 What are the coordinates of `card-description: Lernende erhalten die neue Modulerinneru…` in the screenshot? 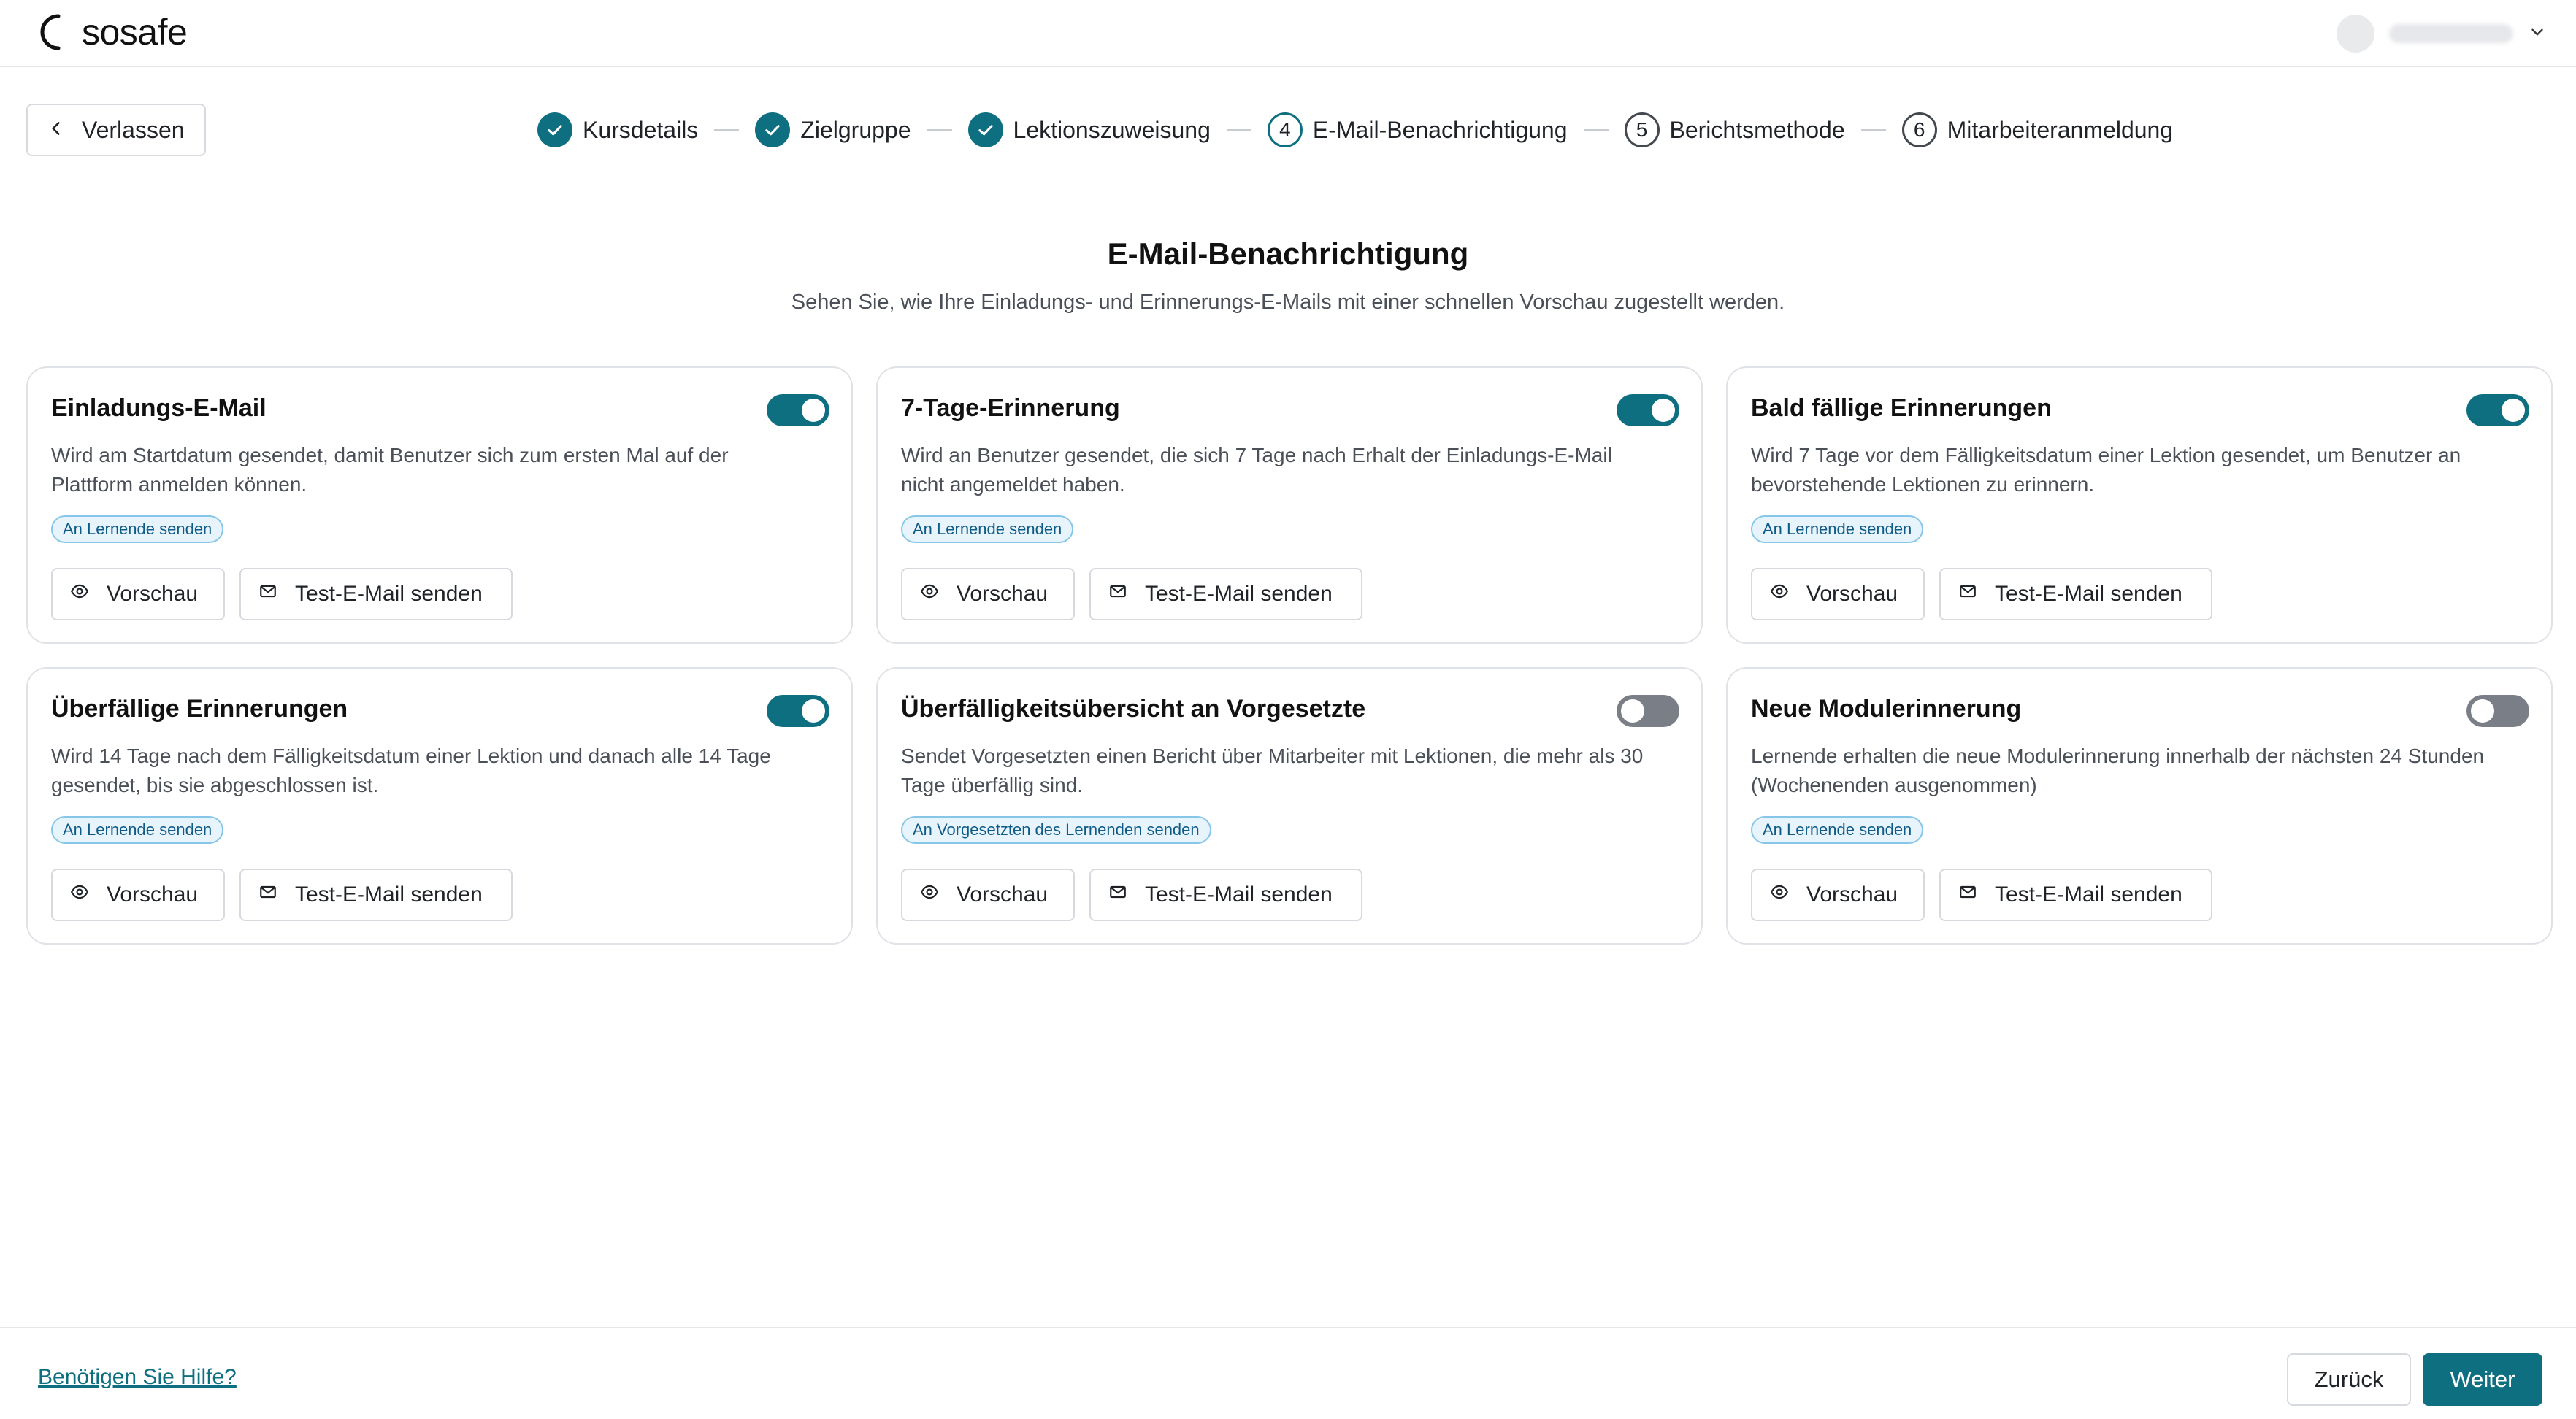 It's located at (2118, 770).